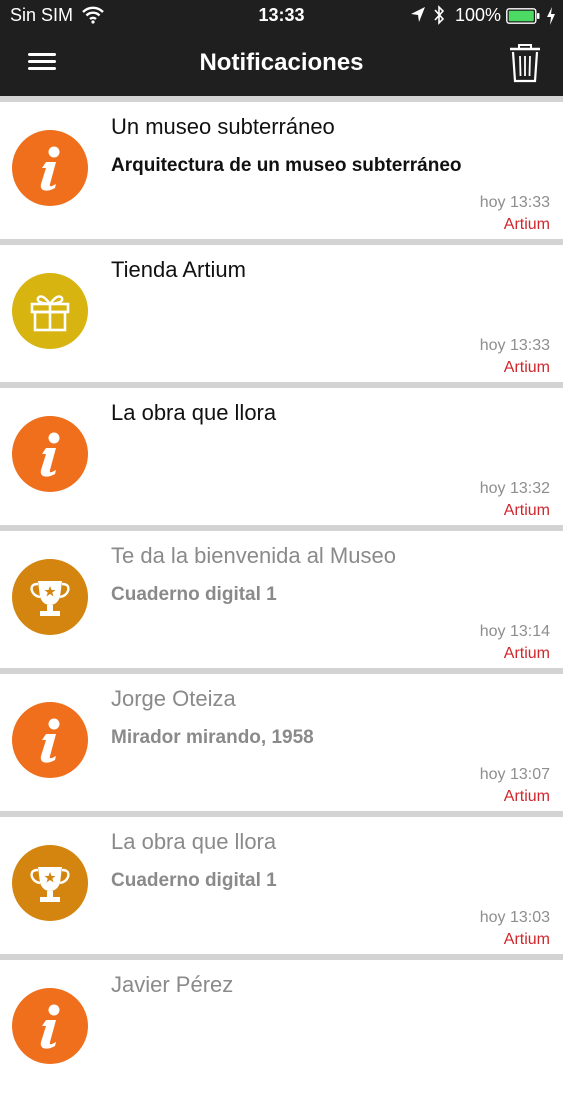 The height and width of the screenshot is (1097, 563). What do you see at coordinates (281, 453) in the screenshot?
I see `notification-row: La obra que llora hoy 13:32 Artium` at bounding box center [281, 453].